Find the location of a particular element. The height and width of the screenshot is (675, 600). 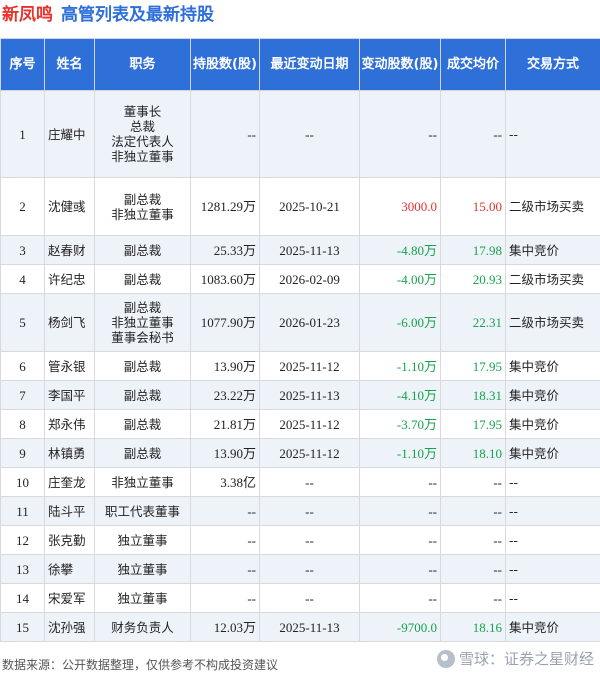

cell-shares: 21.81万 is located at coordinates (225, 424).